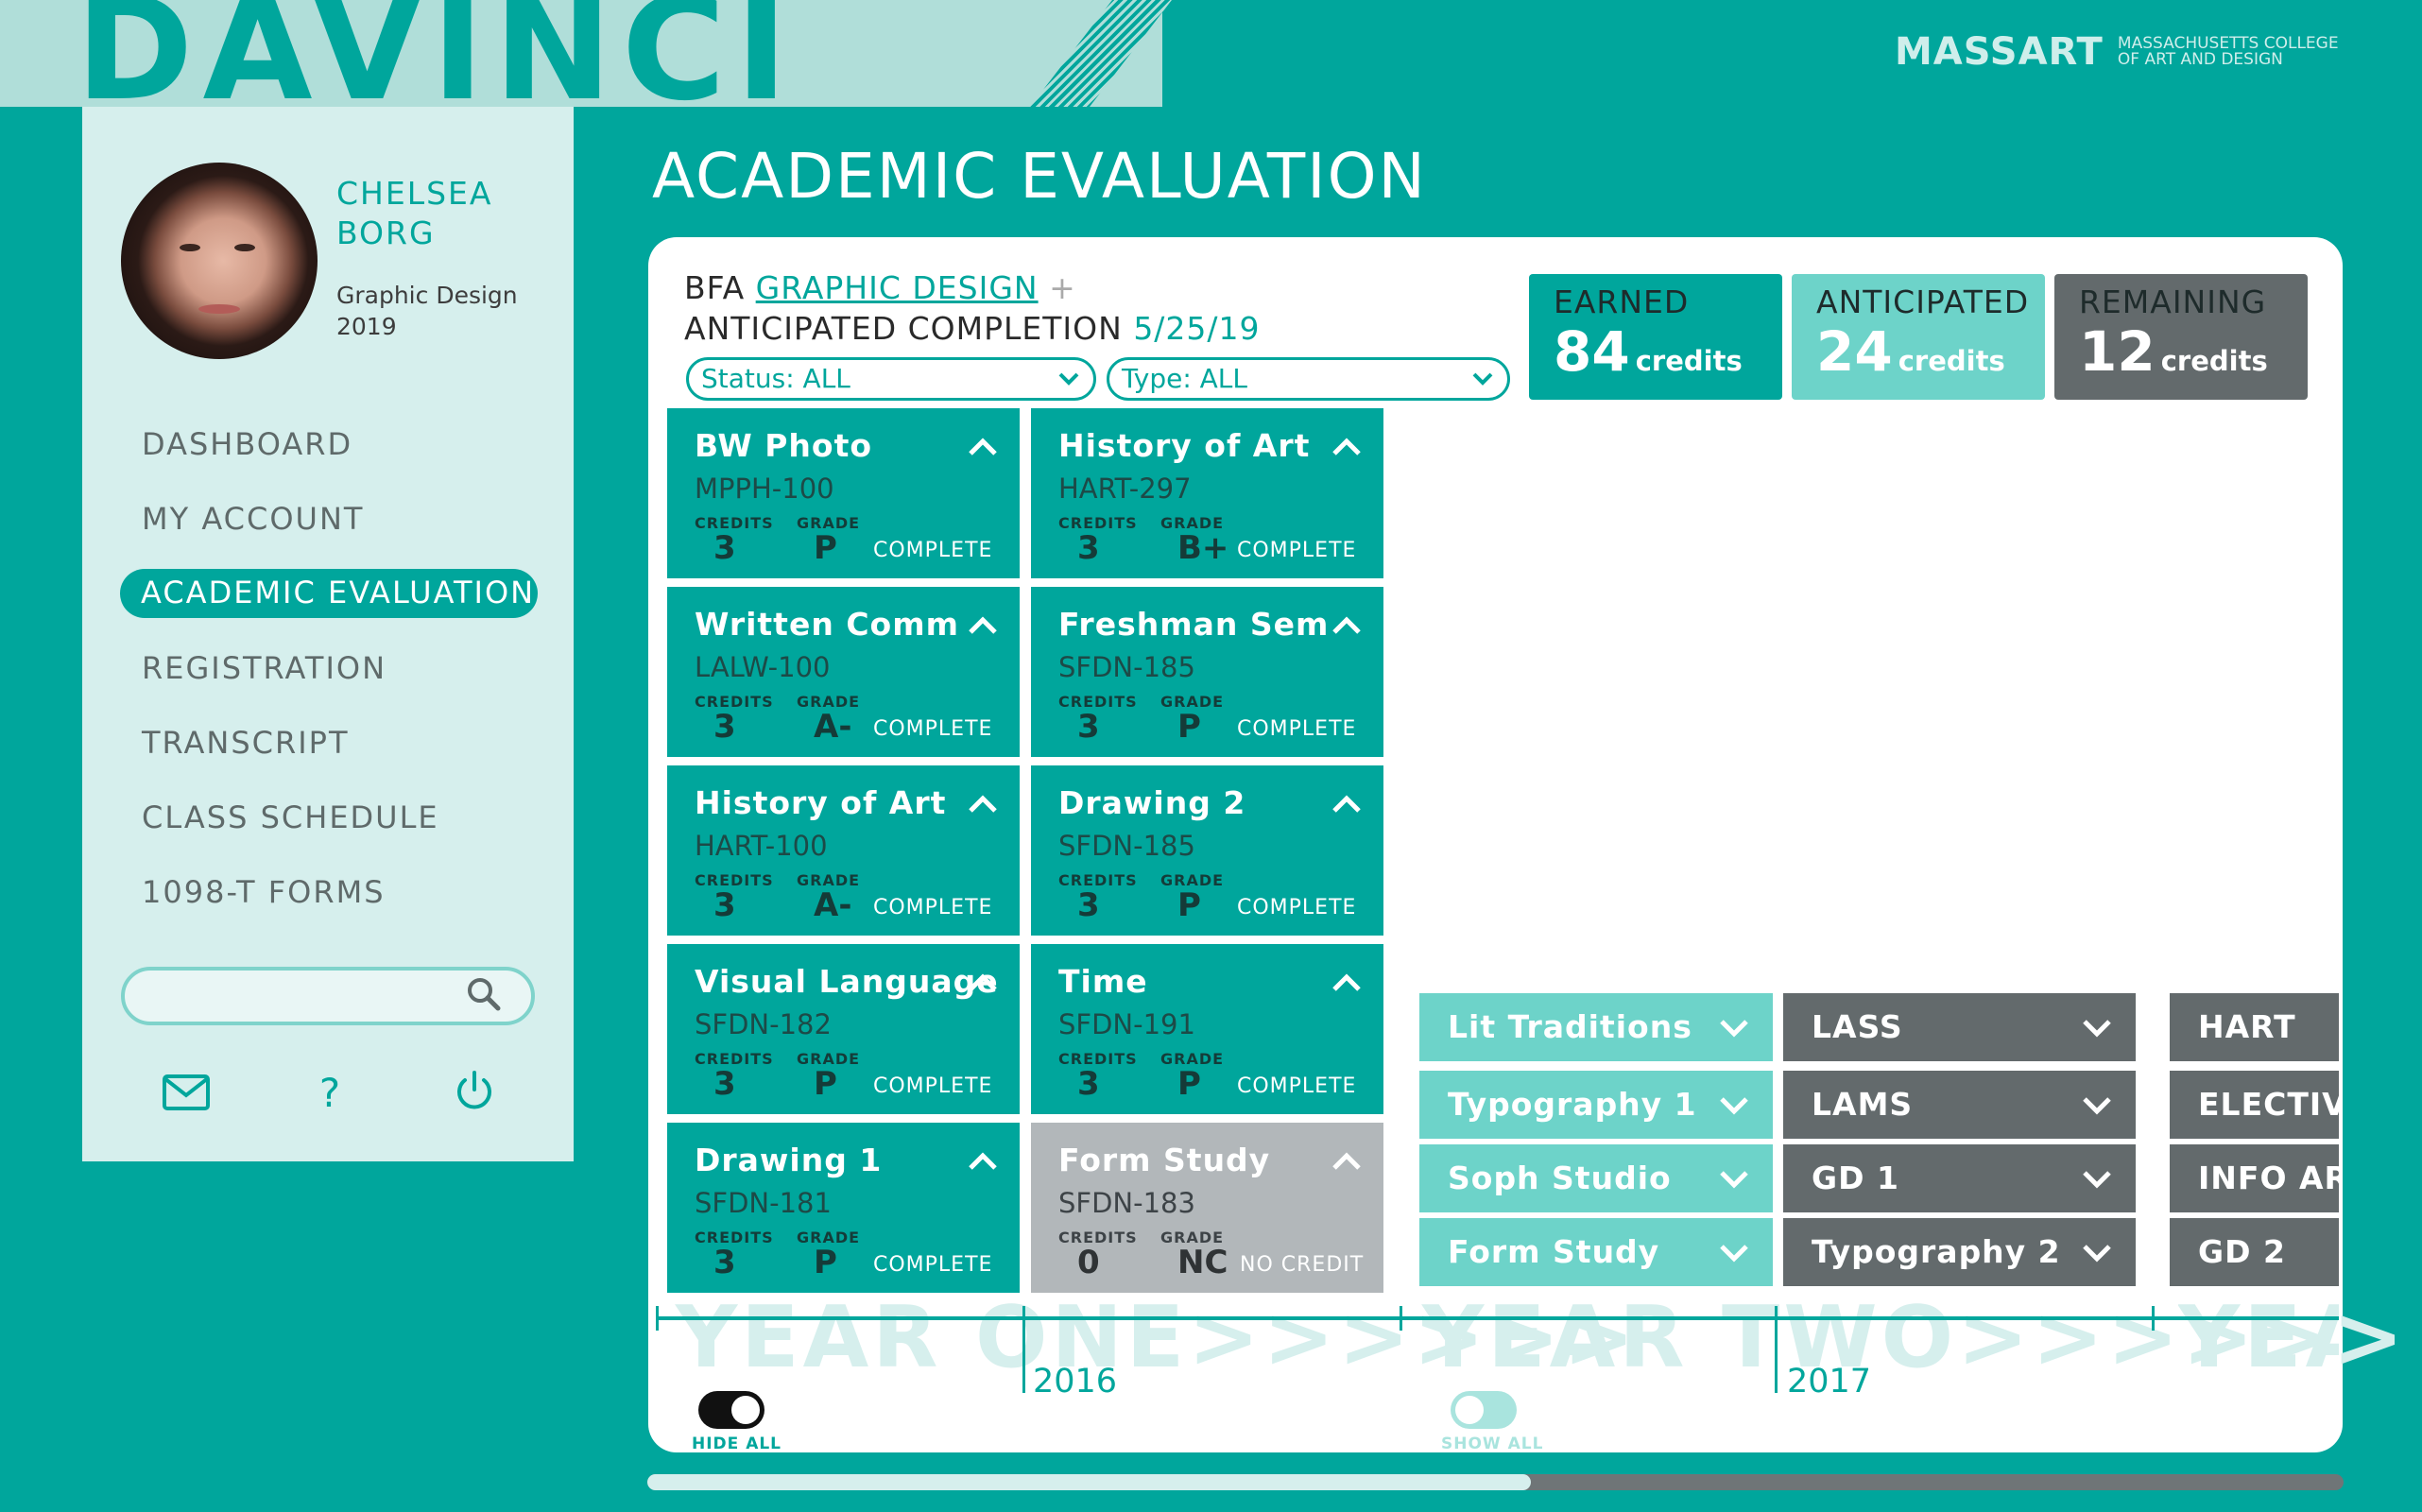  What do you see at coordinates (474, 1090) in the screenshot?
I see `power-icon` at bounding box center [474, 1090].